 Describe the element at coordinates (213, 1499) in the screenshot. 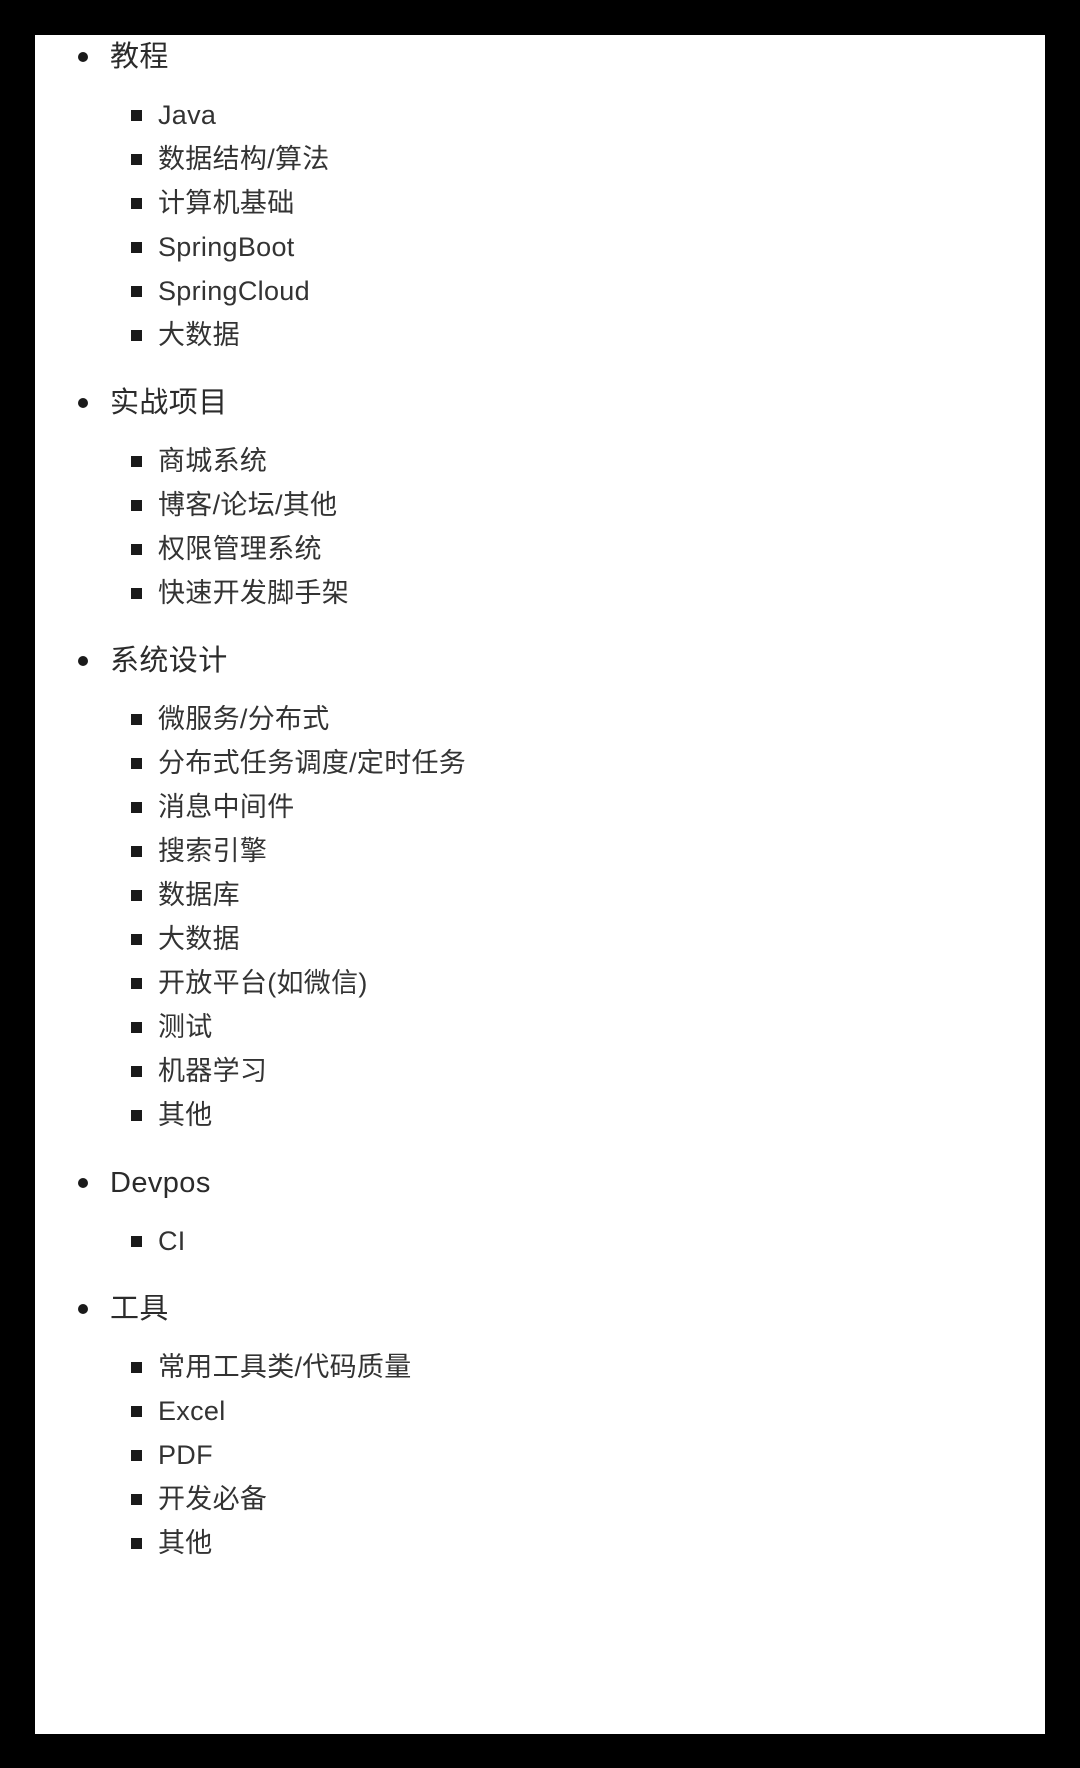

I see `outline-subitem-label: 开发必备` at that location.